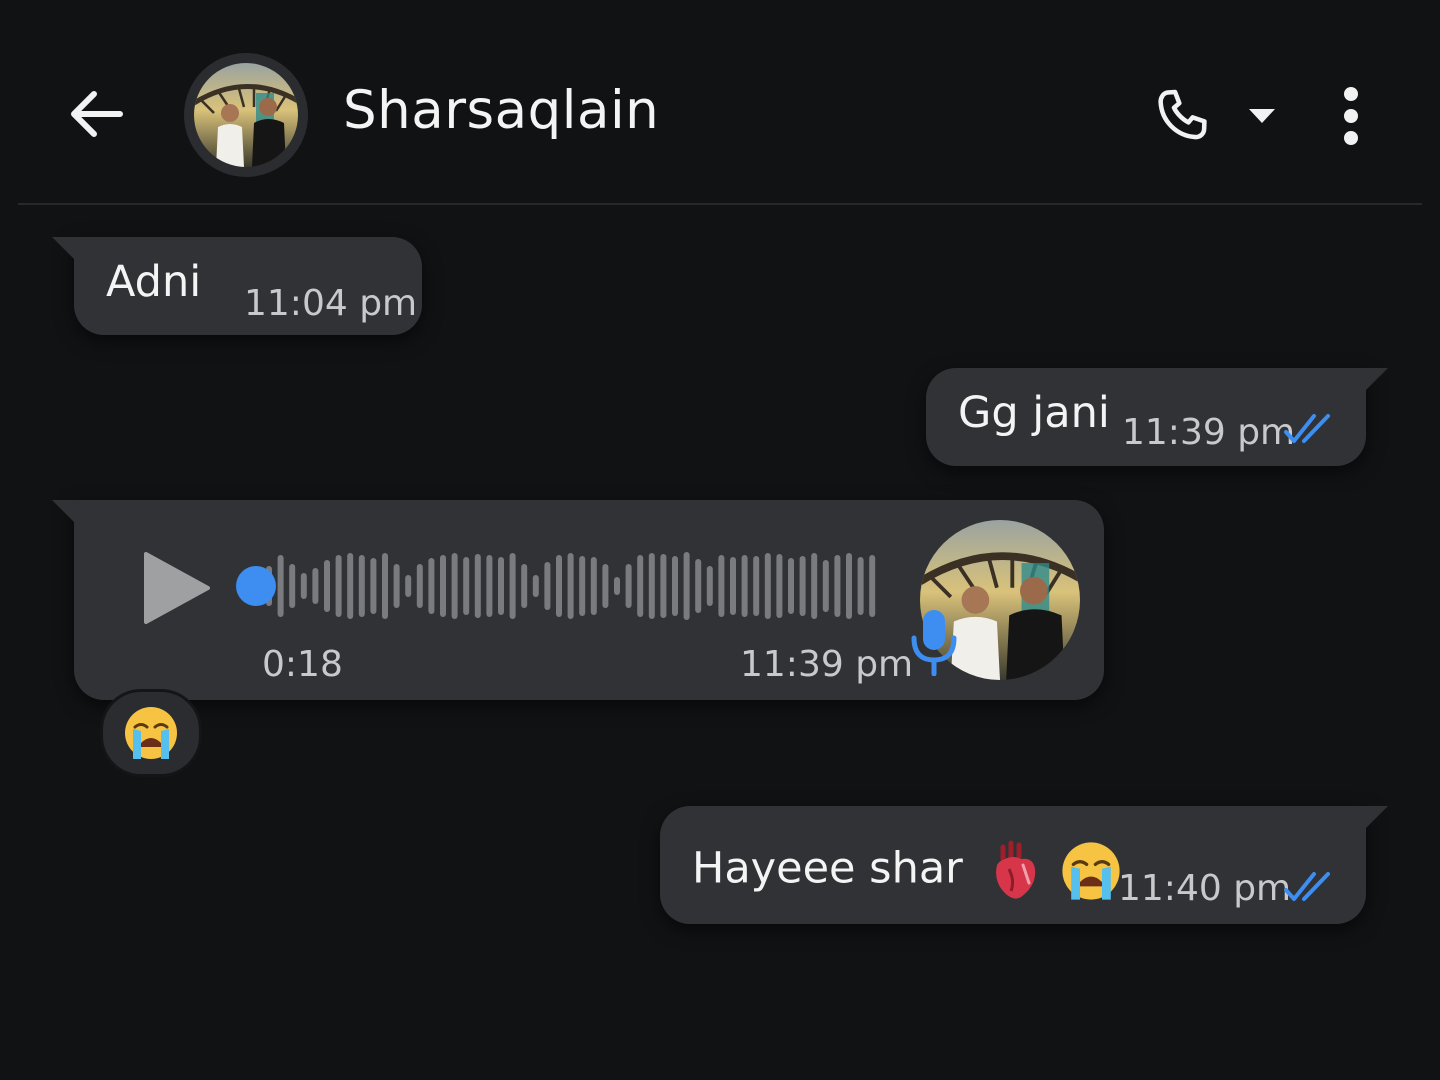 The height and width of the screenshot is (1080, 1440). Describe the element at coordinates (934, 643) in the screenshot. I see `microphone-icon` at that location.